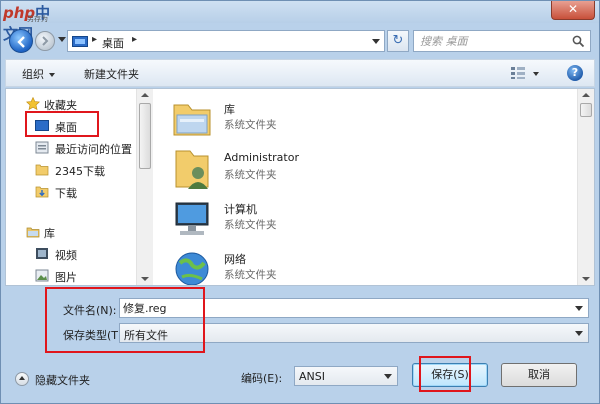 This screenshot has height=404, width=600. I want to click on list-item: 网络 系统文件夹, so click(316, 265).